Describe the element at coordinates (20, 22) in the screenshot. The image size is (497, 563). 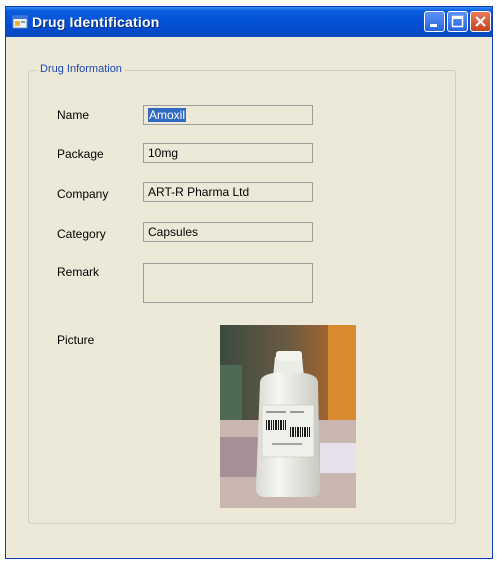
I see `app-icon` at that location.